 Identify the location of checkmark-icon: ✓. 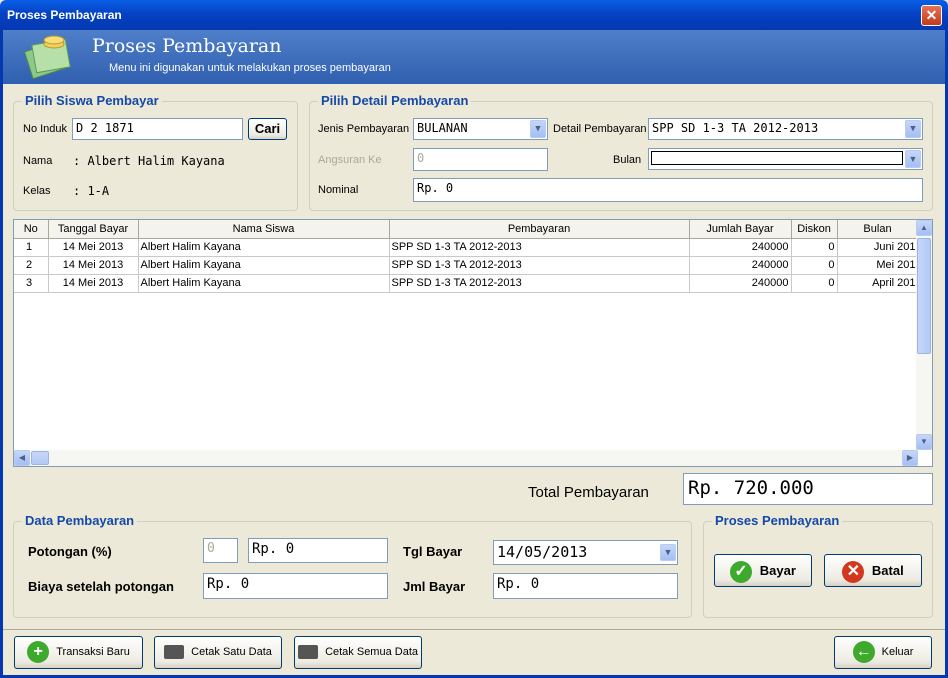
(741, 571).